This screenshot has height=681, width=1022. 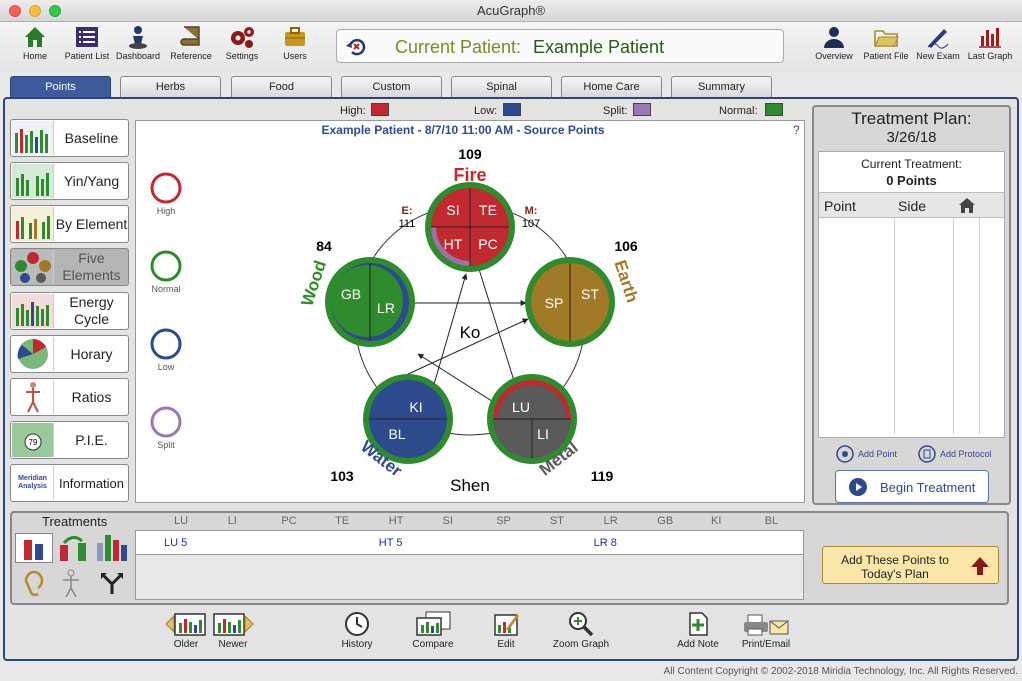 What do you see at coordinates (911, 180) in the screenshot?
I see `current-treatment-count: 0 Points` at bounding box center [911, 180].